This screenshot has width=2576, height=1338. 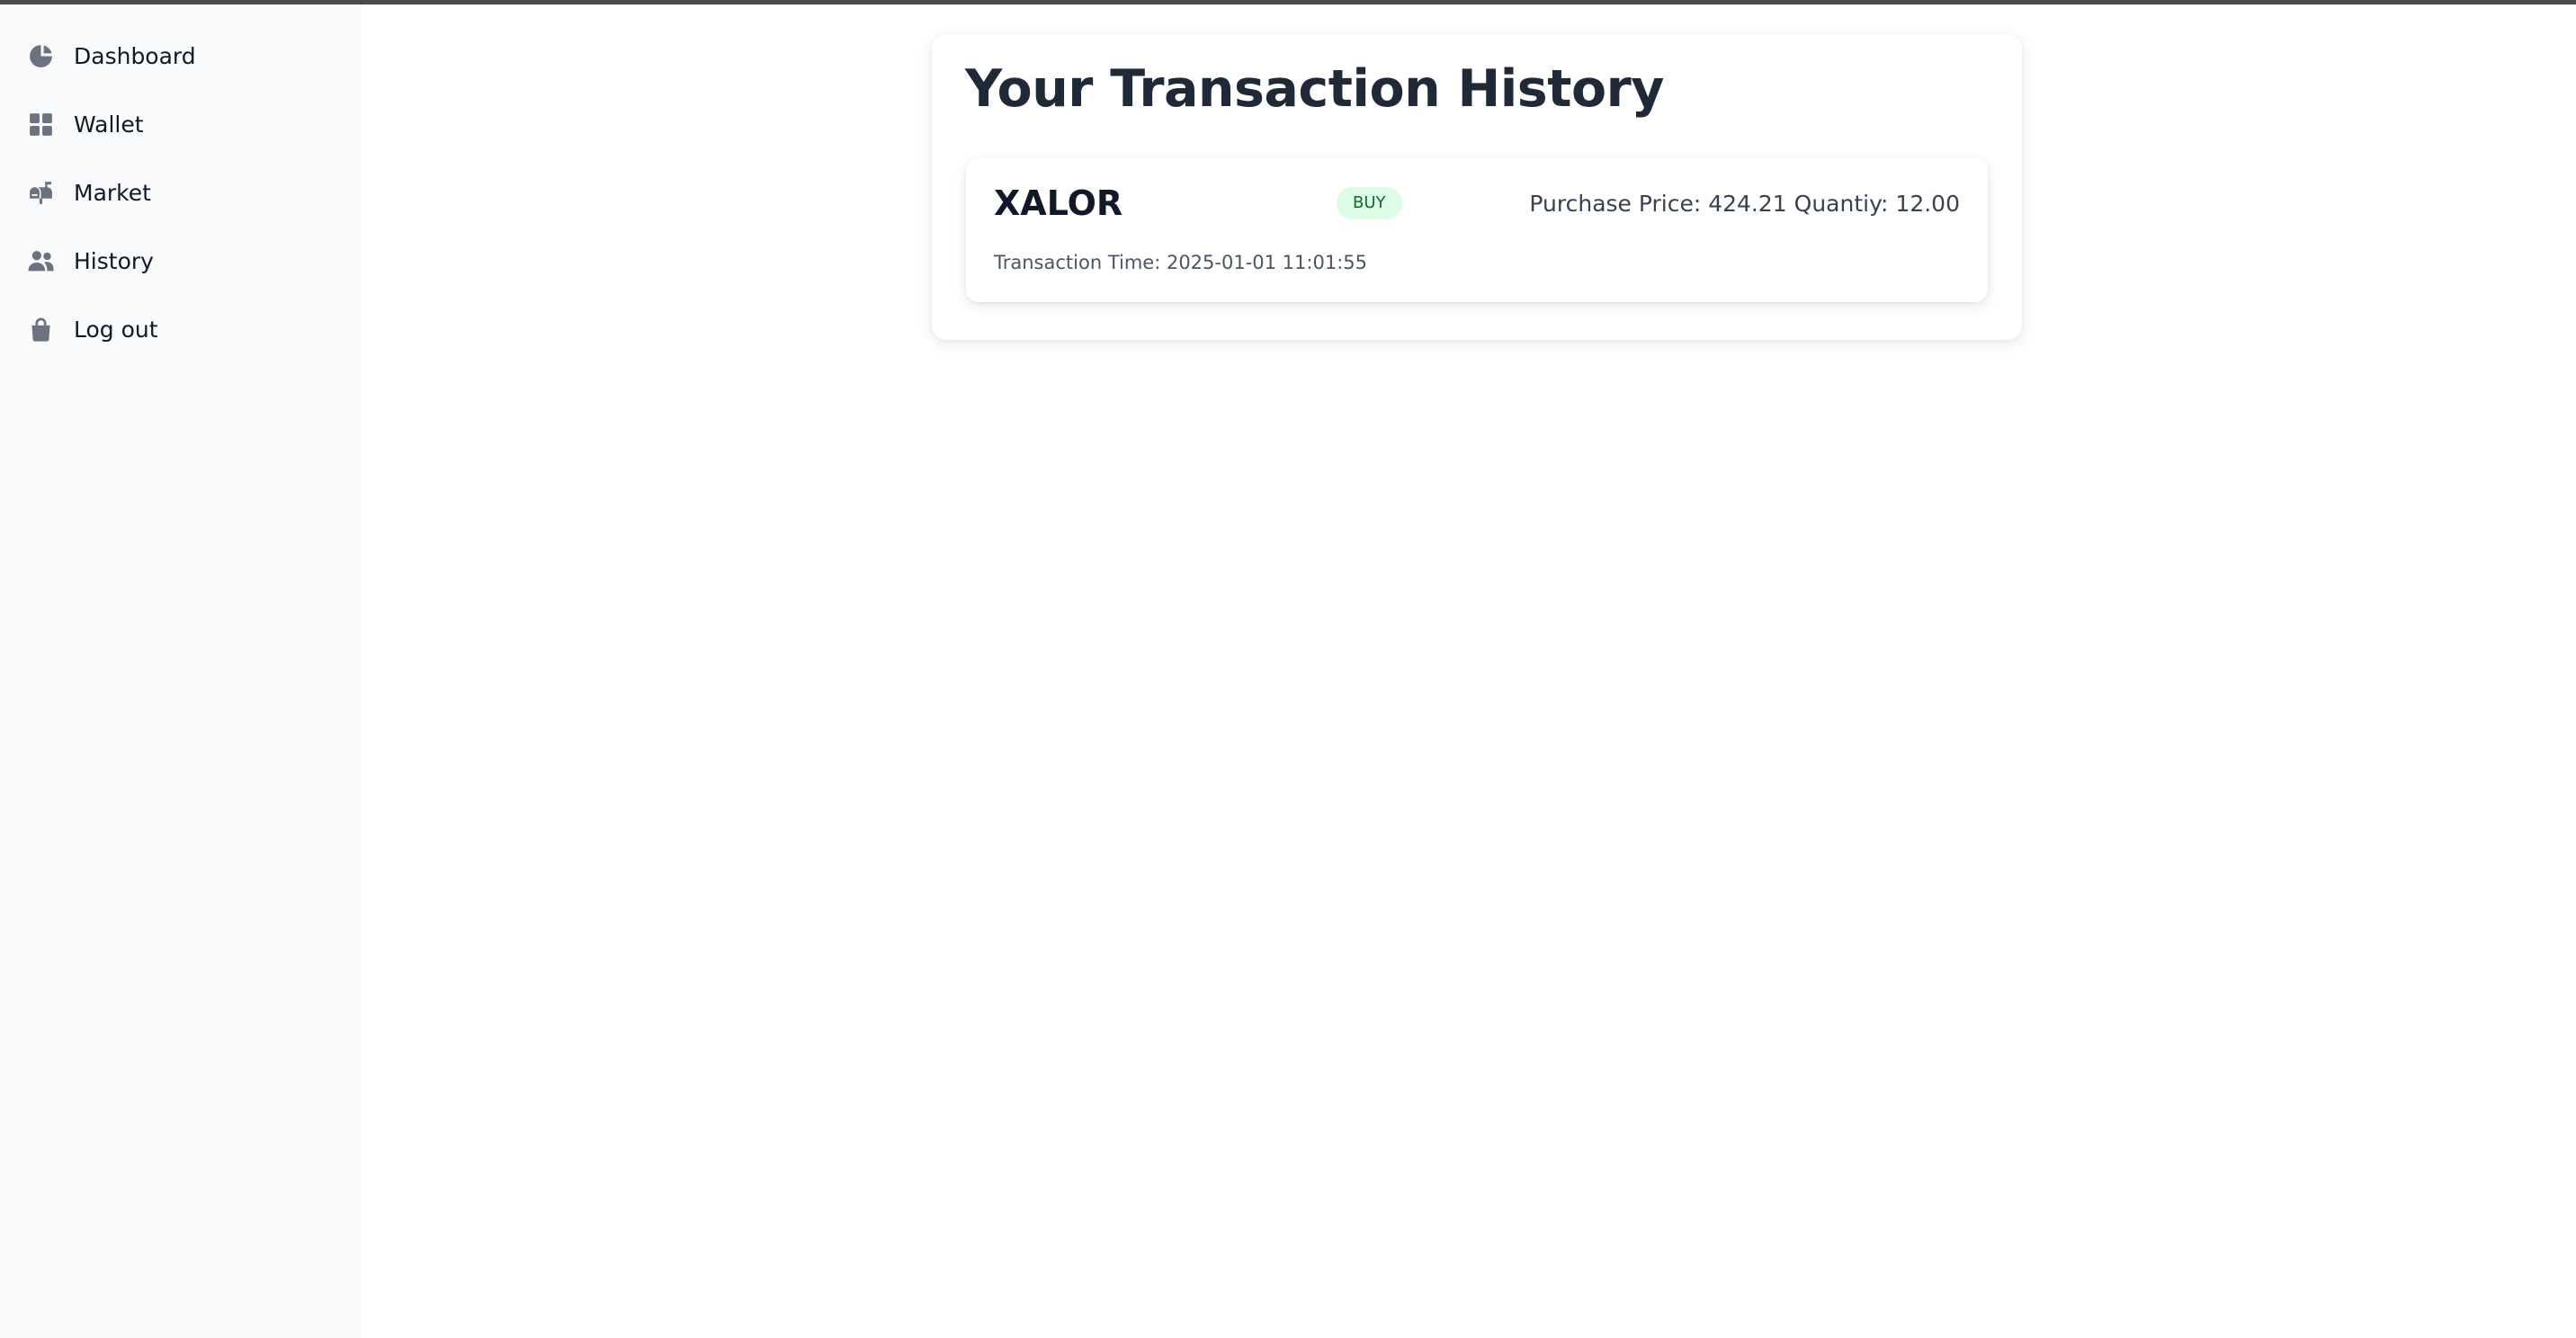 I want to click on page-title: Your Transaction History, so click(x=1314, y=89).